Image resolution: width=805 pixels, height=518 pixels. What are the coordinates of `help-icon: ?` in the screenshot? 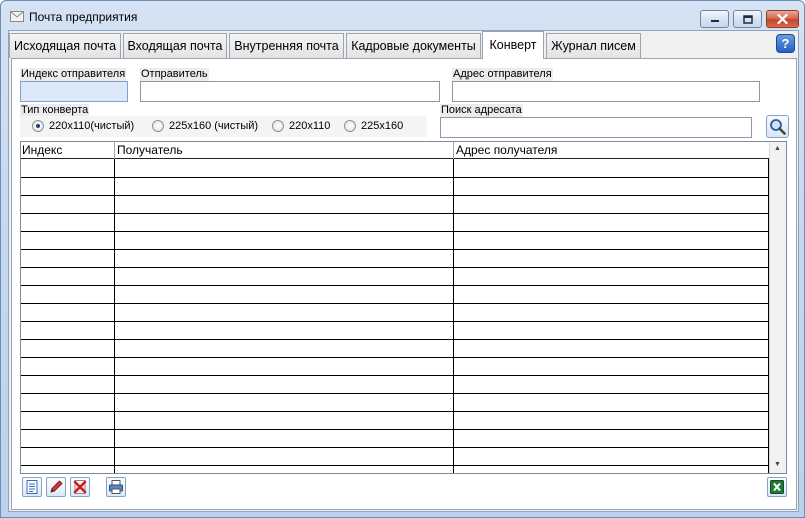 It's located at (785, 43).